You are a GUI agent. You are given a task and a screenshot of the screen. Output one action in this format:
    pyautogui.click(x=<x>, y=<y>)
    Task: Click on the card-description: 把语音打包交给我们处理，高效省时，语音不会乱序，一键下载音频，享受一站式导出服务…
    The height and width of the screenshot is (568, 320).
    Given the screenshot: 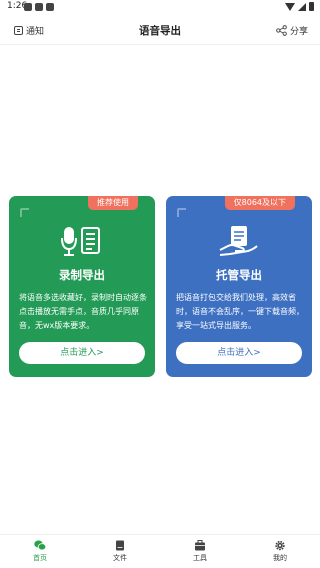 What is the action you would take?
    pyautogui.click(x=240, y=311)
    